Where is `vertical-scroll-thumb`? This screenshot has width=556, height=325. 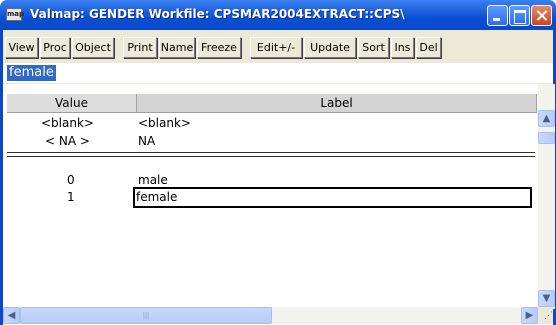 vertical-scroll-thumb is located at coordinates (546, 138).